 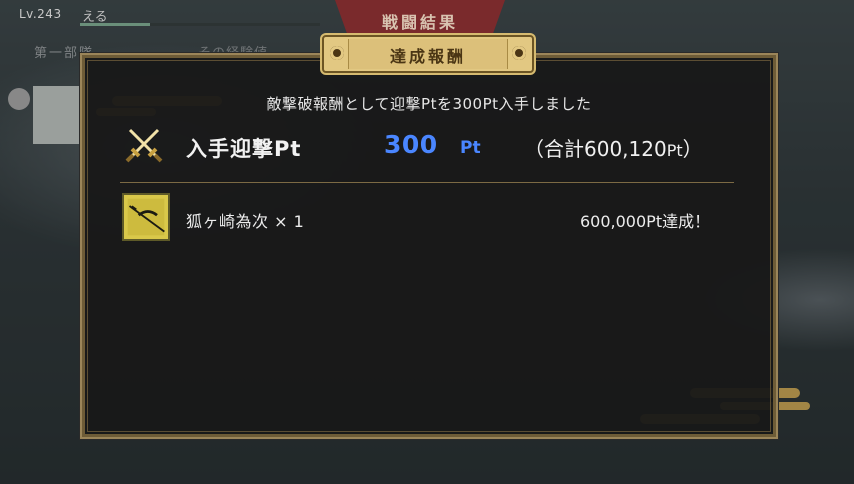 I want to click on crossed-swords-icon, so click(x=144, y=145).